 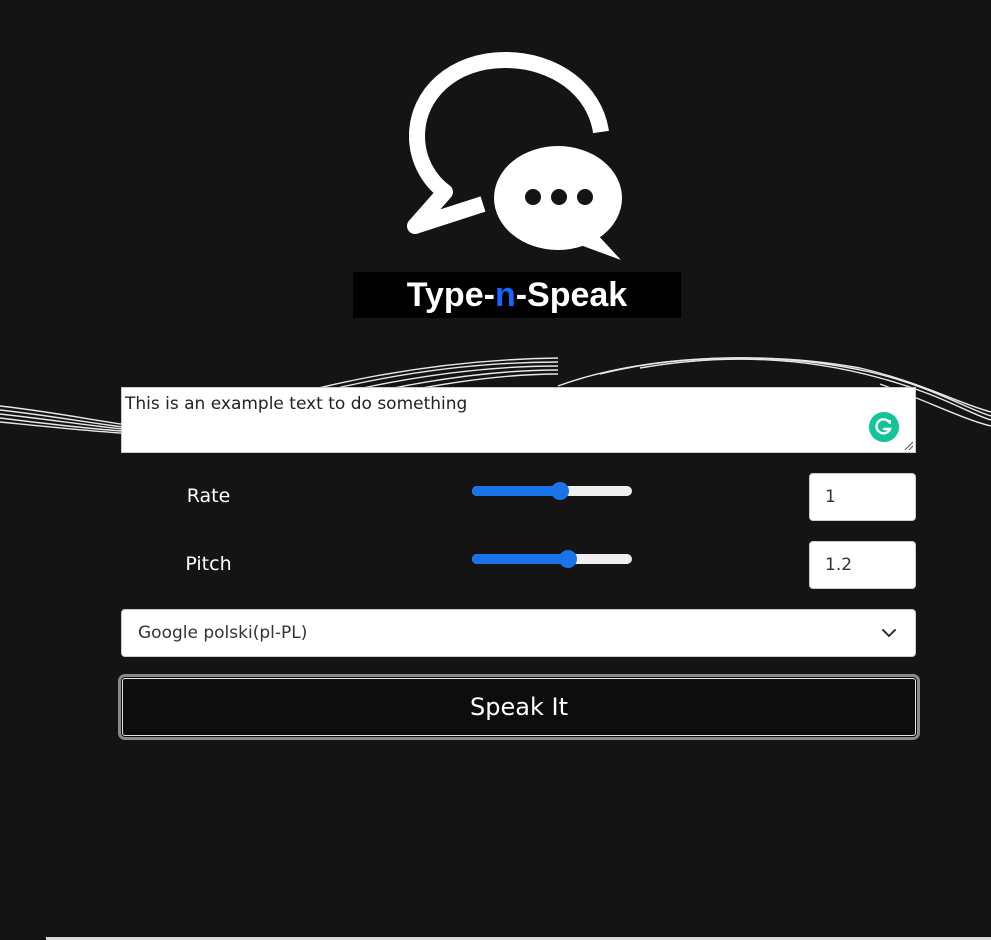 What do you see at coordinates (908, 445) in the screenshot?
I see `resize-handle-icon` at bounding box center [908, 445].